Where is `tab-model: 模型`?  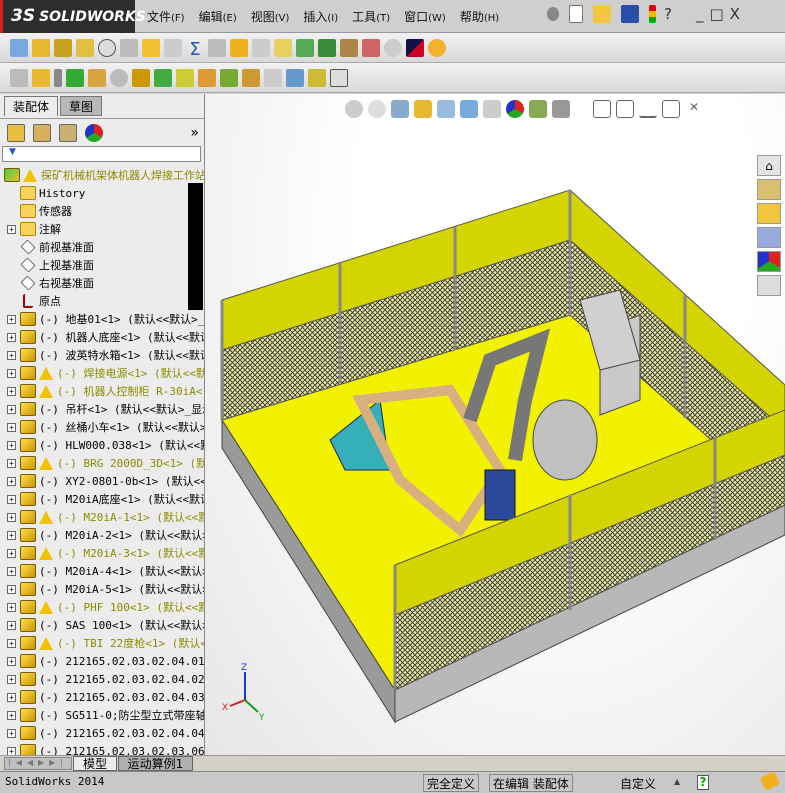 tab-model: 模型 is located at coordinates (95, 763).